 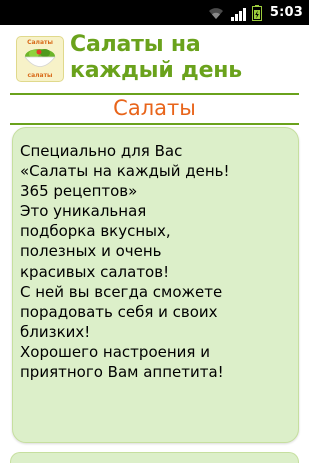 I want to click on logo-label-bottom: салаты, so click(x=40, y=75).